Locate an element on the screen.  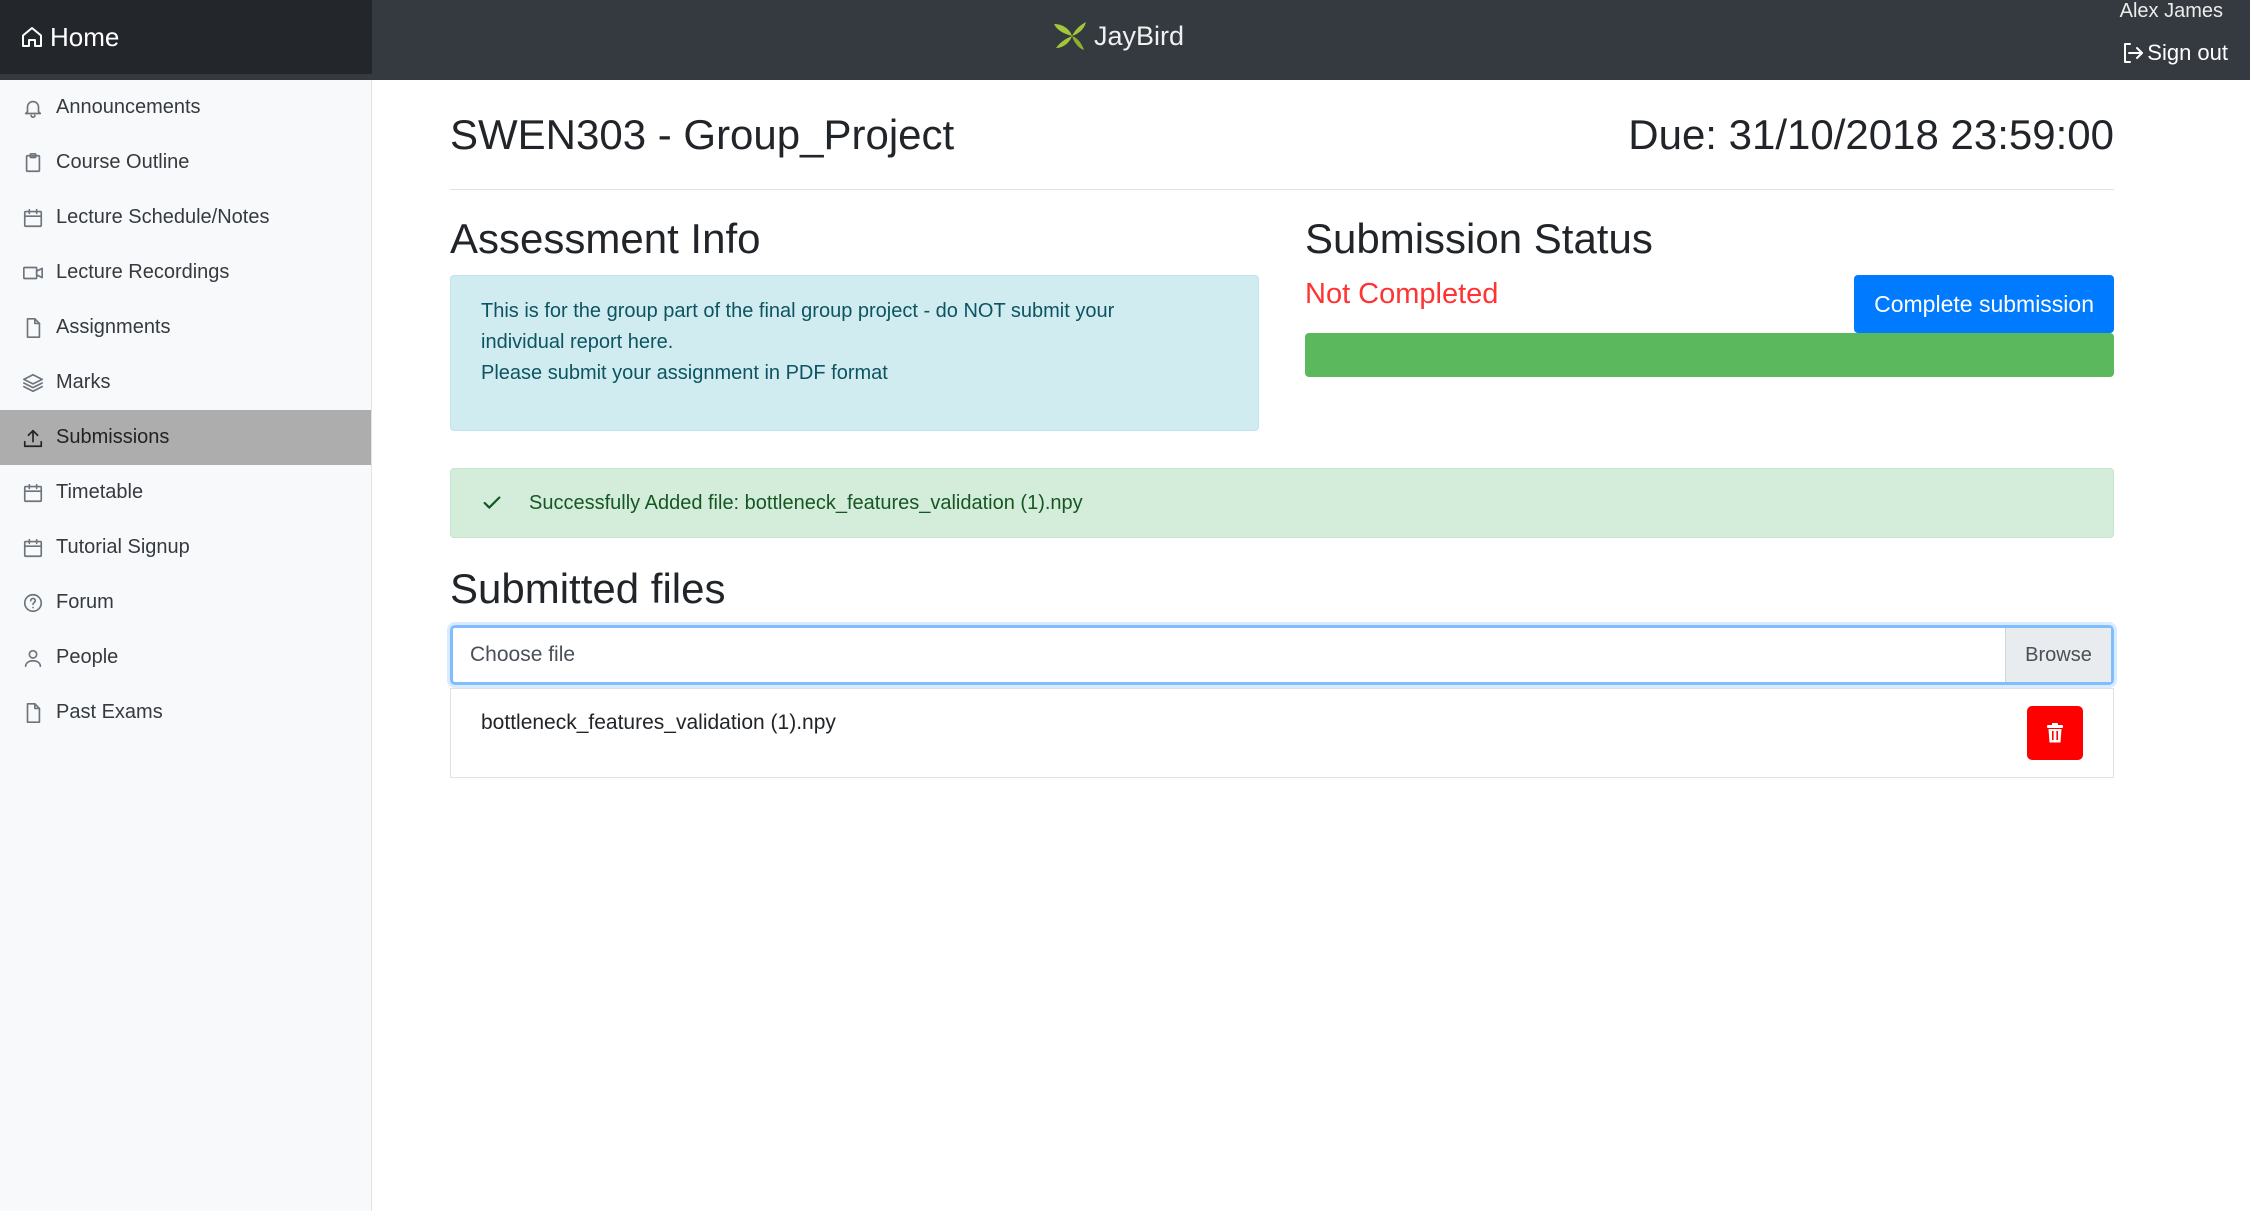
sidebar-item-assignments: Assignments is located at coordinates (185, 327).